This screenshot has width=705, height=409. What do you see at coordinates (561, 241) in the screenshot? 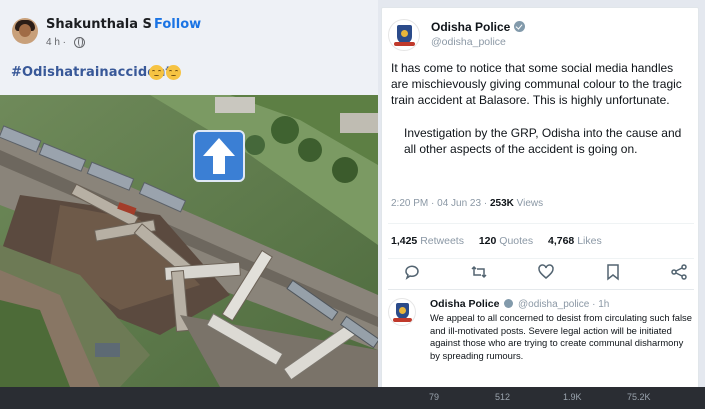
I see `likes-count: 4,768` at bounding box center [561, 241].